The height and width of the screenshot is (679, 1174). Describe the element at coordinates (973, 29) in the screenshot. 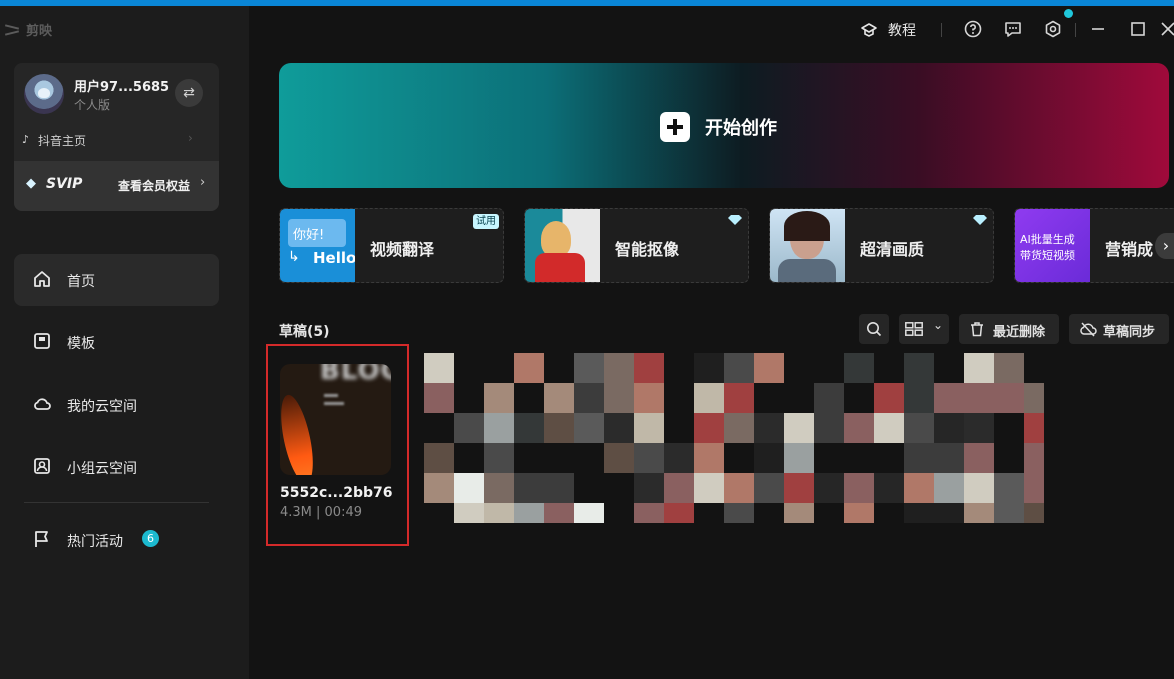

I see `help-icon` at that location.